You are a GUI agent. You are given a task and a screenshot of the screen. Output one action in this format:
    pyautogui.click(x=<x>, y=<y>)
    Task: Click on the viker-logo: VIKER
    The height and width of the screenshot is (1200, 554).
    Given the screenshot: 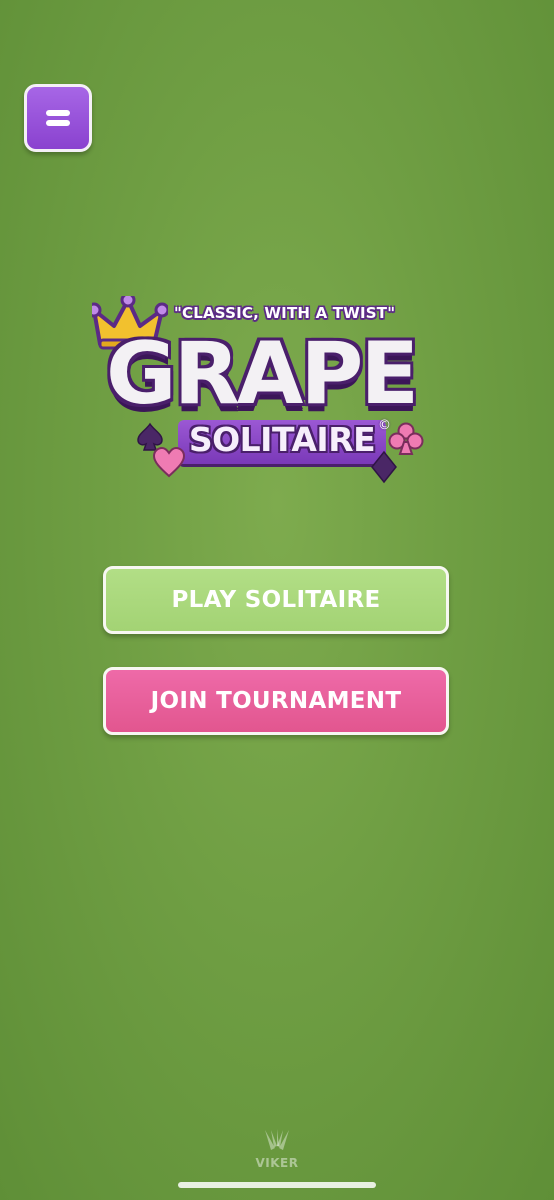 What is the action you would take?
    pyautogui.click(x=277, y=1152)
    